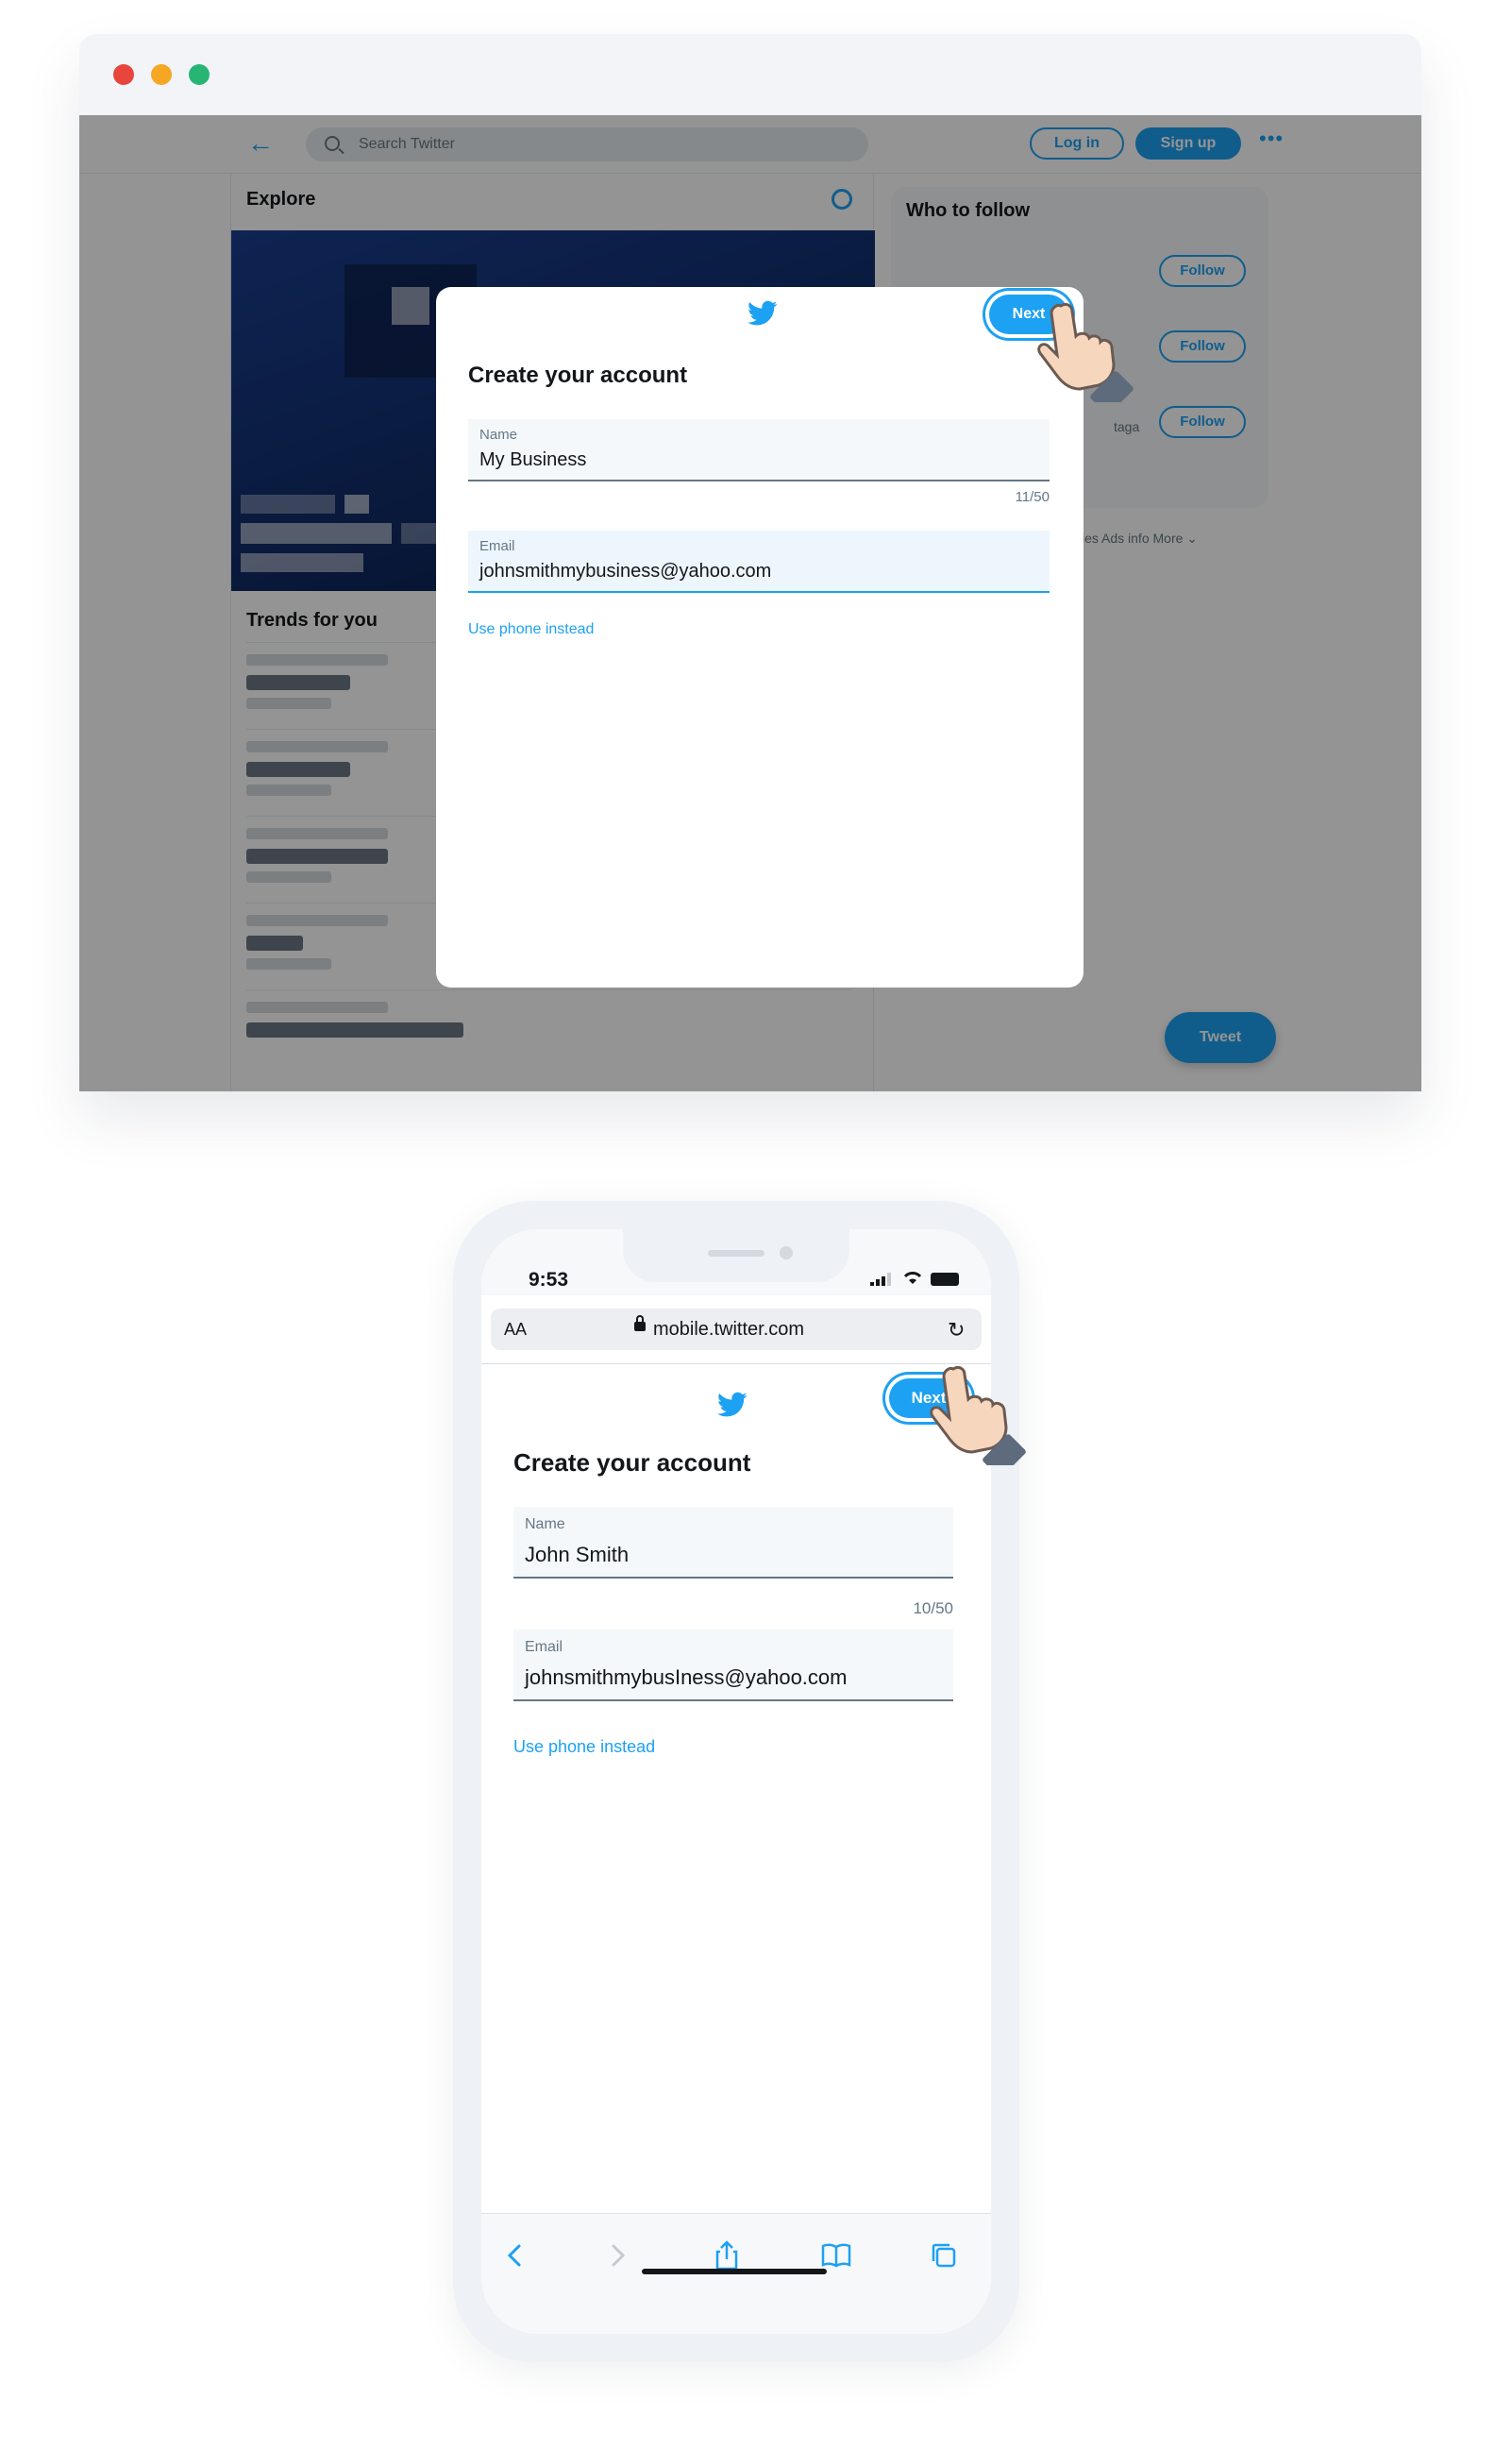  What do you see at coordinates (199, 74) in the screenshot?
I see `maximize-window-button` at bounding box center [199, 74].